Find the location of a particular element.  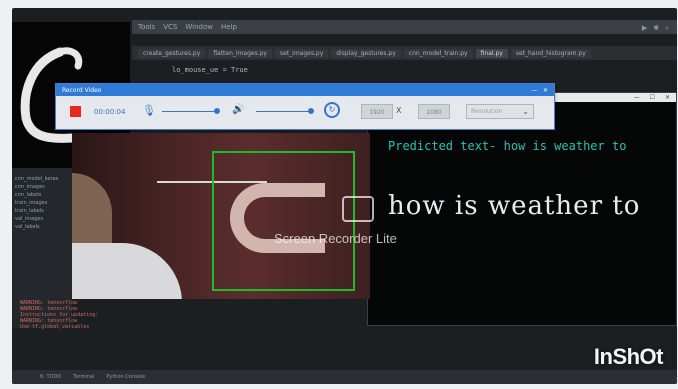

recorder-watermark-icon is located at coordinates (358, 209).